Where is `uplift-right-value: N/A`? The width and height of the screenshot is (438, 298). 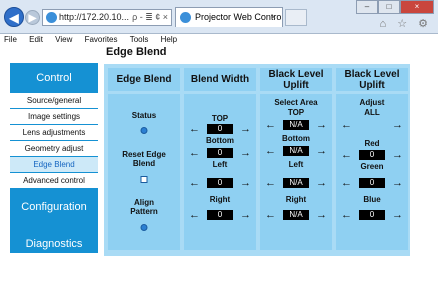 uplift-right-value: N/A is located at coordinates (296, 215).